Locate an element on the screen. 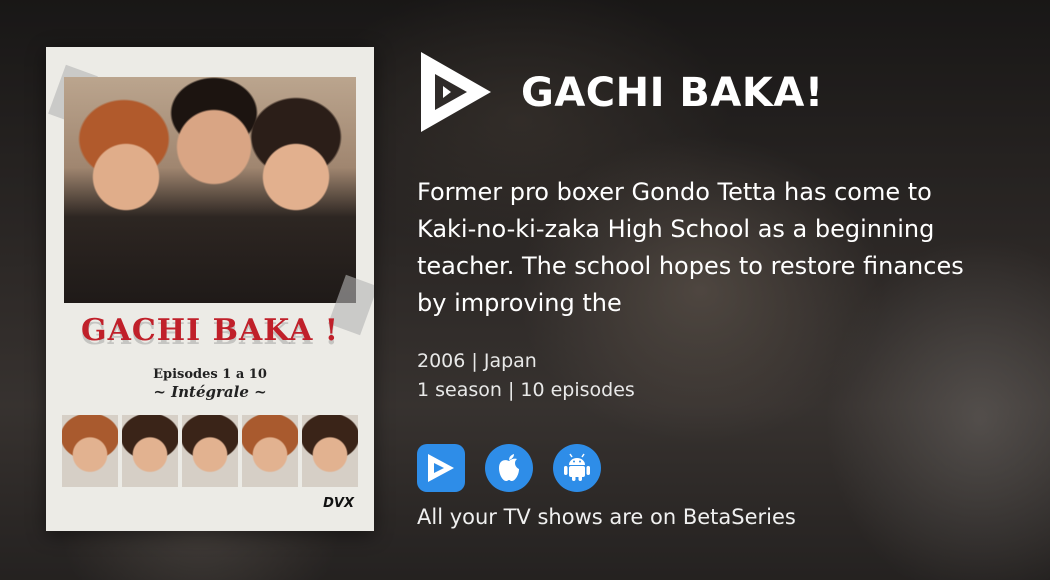 This screenshot has height=580, width=1050. show-title: GACHI BAKA! is located at coordinates (672, 93).